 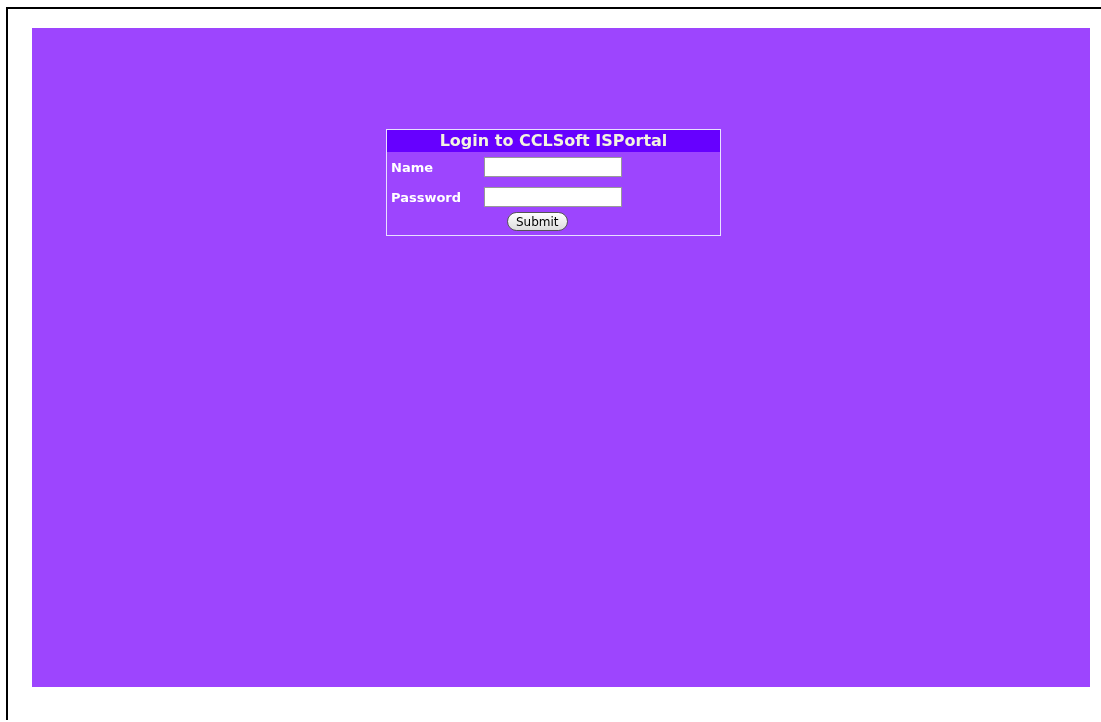 What do you see at coordinates (427, 197) in the screenshot?
I see `field-label: Password` at bounding box center [427, 197].